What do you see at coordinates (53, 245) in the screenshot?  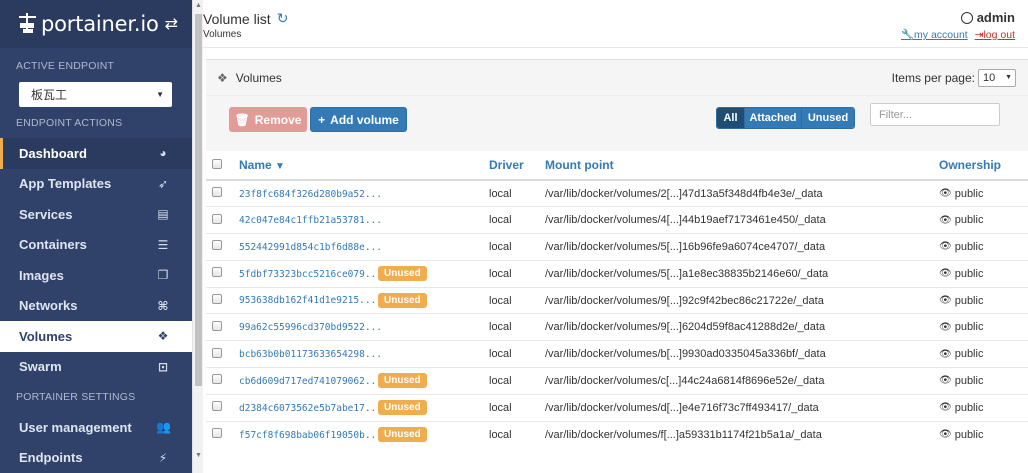 I see `sidebar-item-label: Containers` at bounding box center [53, 245].